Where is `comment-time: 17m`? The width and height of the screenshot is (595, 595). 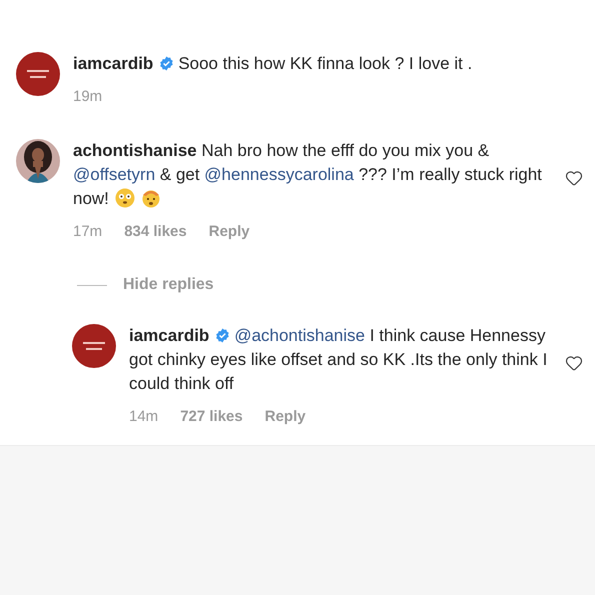 comment-time: 17m is located at coordinates (87, 231).